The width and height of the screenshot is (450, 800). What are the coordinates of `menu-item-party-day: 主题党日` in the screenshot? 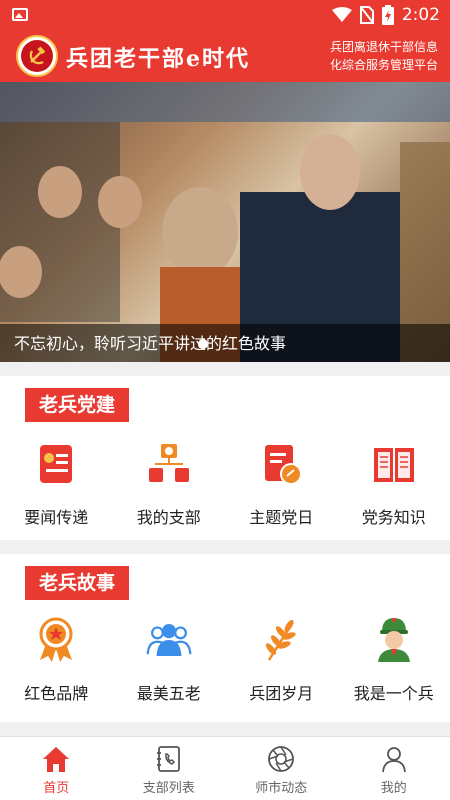 It's located at (281, 484).